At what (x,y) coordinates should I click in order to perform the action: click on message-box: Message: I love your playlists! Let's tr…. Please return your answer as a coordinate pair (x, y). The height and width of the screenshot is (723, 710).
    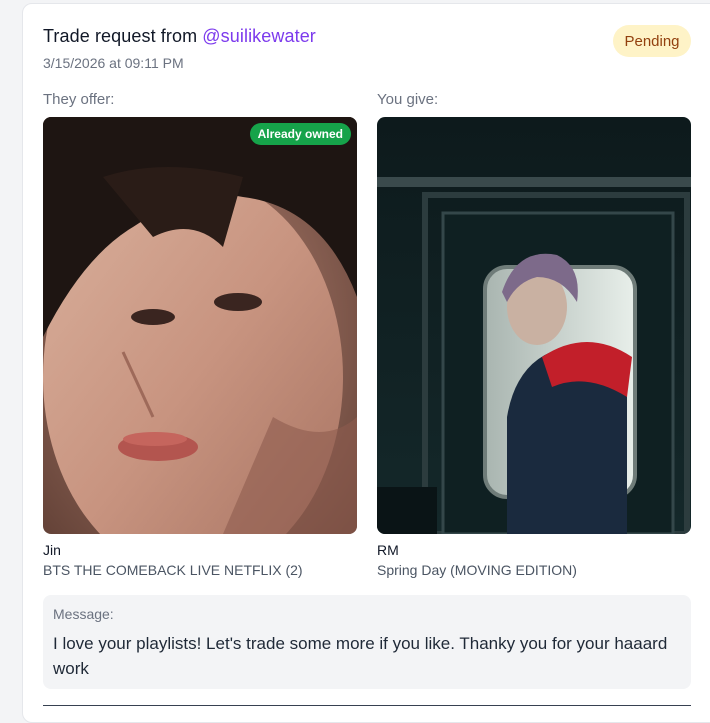
    Looking at the image, I should click on (367, 642).